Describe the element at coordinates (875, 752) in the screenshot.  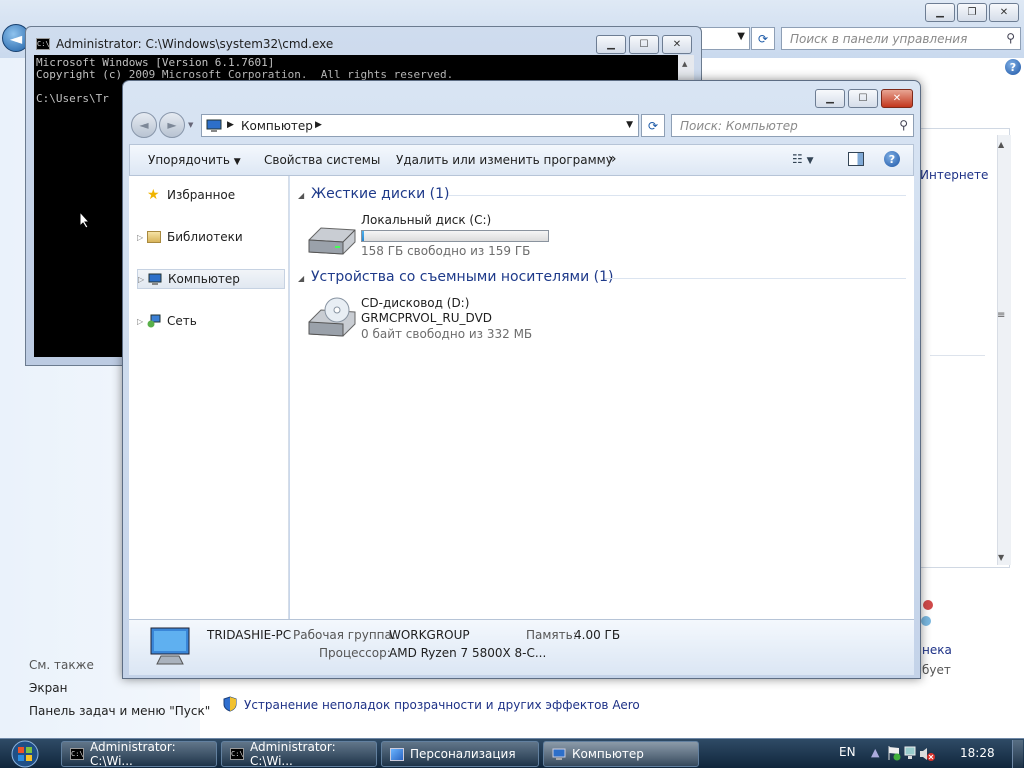
I see `show-hidden-icons-icon: ▲` at that location.